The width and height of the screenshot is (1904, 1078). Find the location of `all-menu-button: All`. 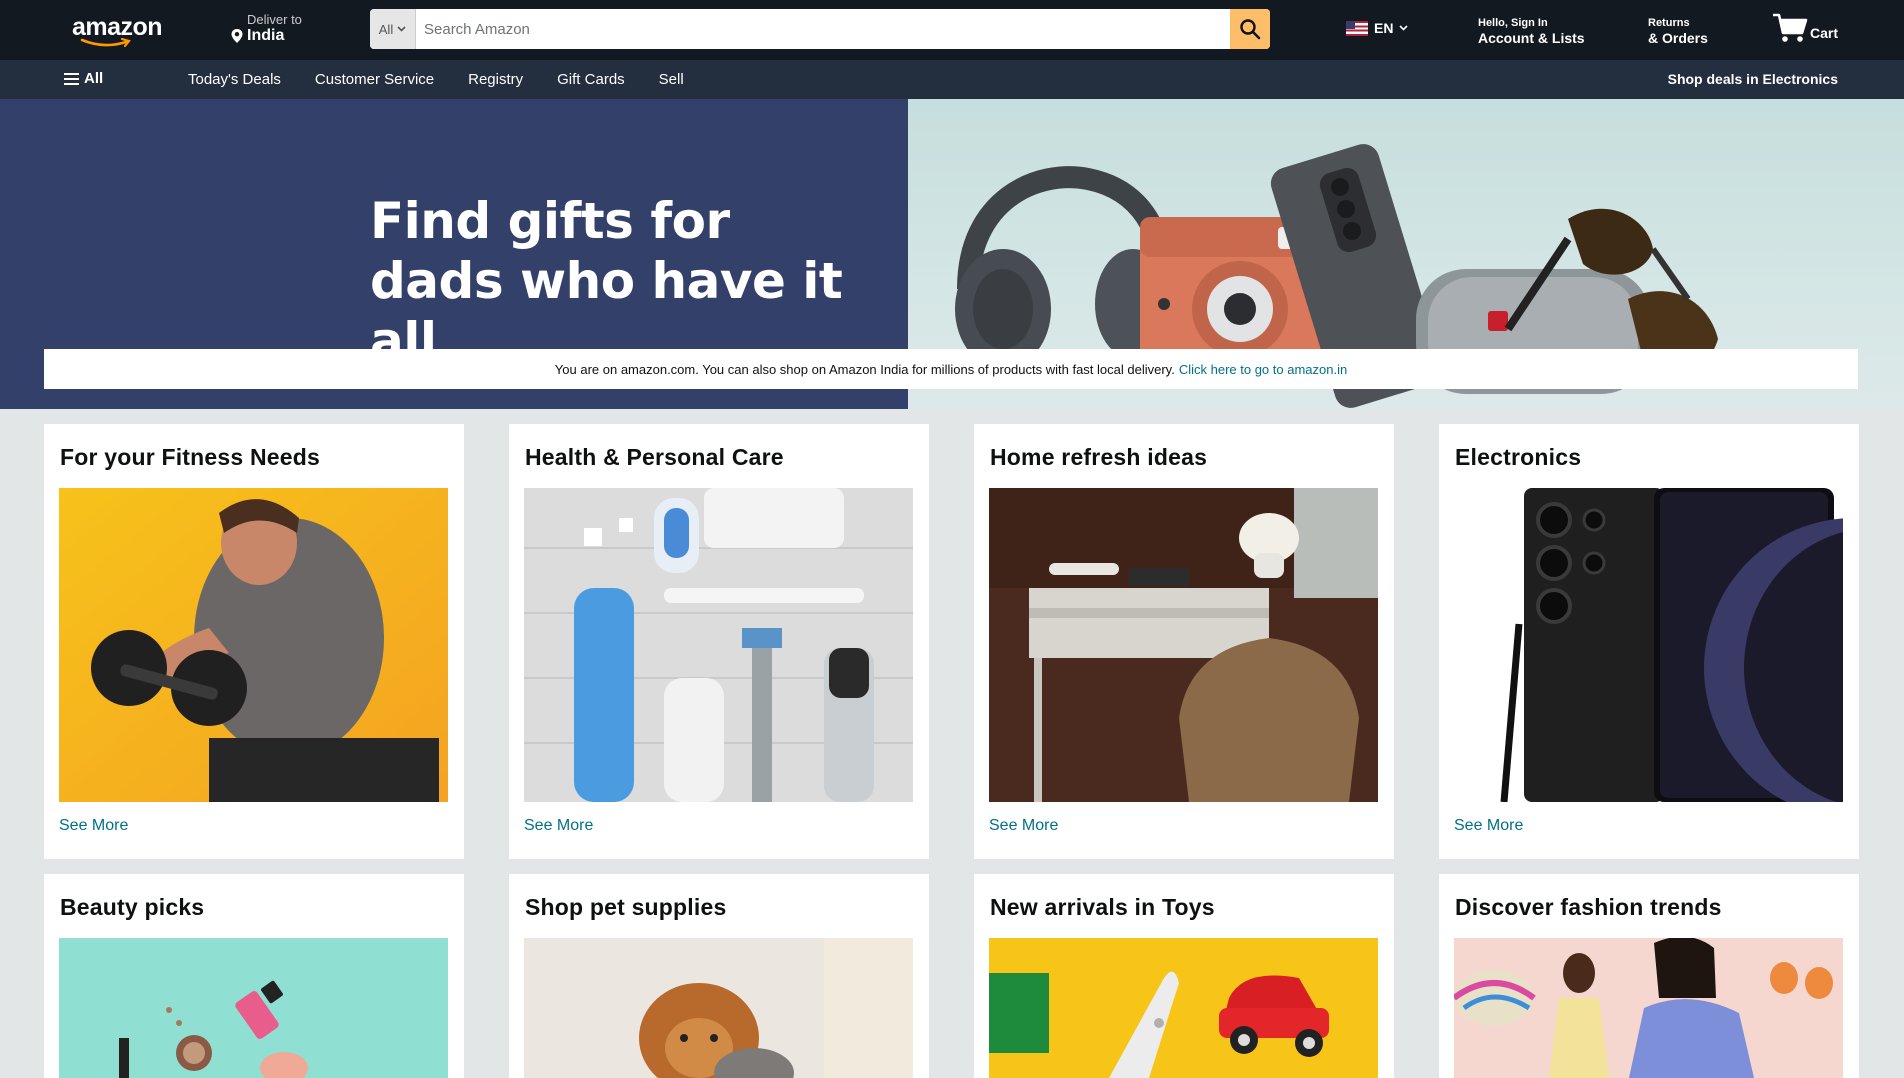

all-menu-button: All is located at coordinates (83, 78).